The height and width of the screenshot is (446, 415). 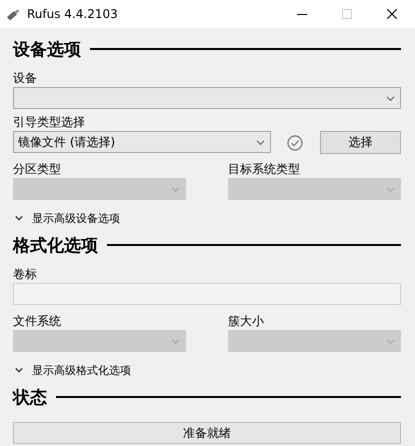 I want to click on maximize-icon, so click(x=347, y=14).